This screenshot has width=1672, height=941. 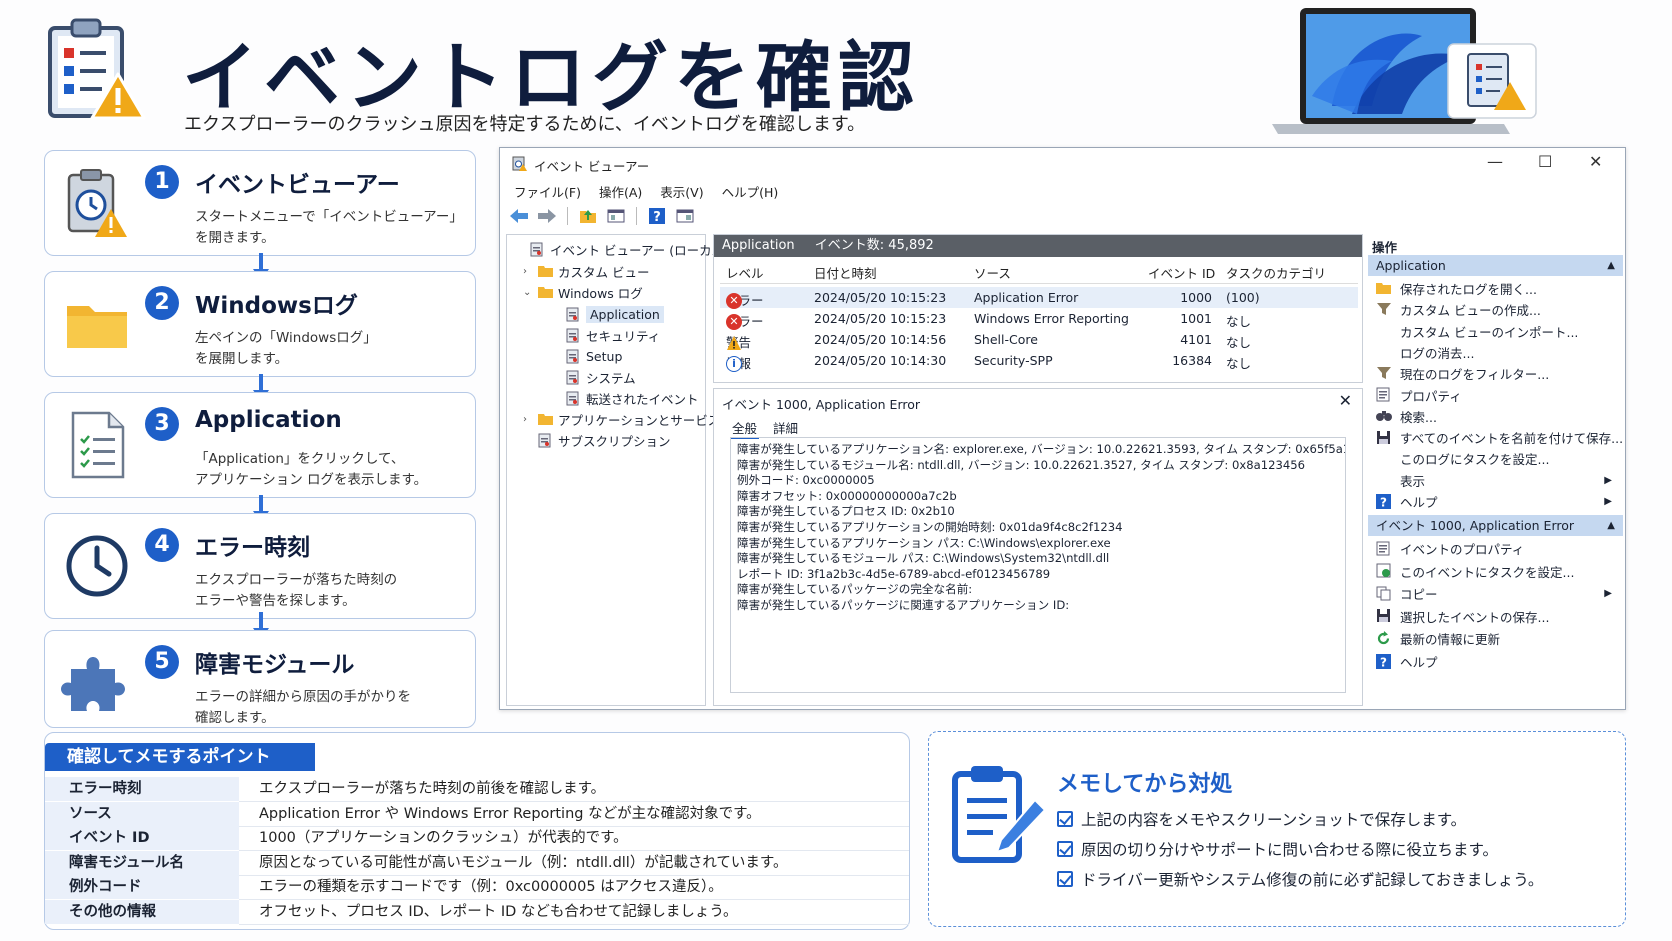 I want to click on log-icon, so click(x=573, y=314).